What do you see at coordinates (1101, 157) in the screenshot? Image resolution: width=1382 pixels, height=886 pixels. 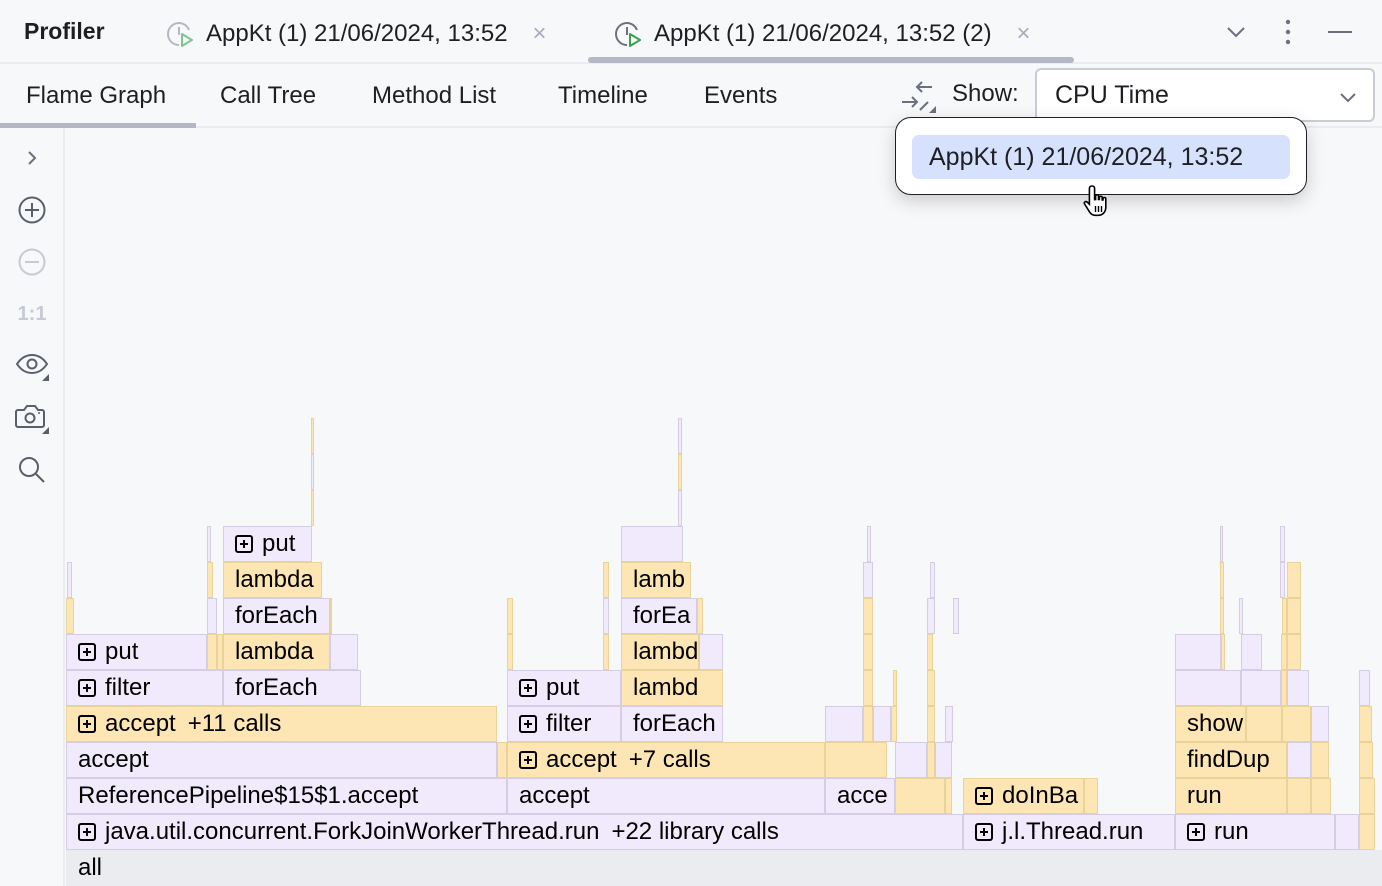 I see `popup-item-snapshot: AppKt (1) 21/06/2024, 13:52` at bounding box center [1101, 157].